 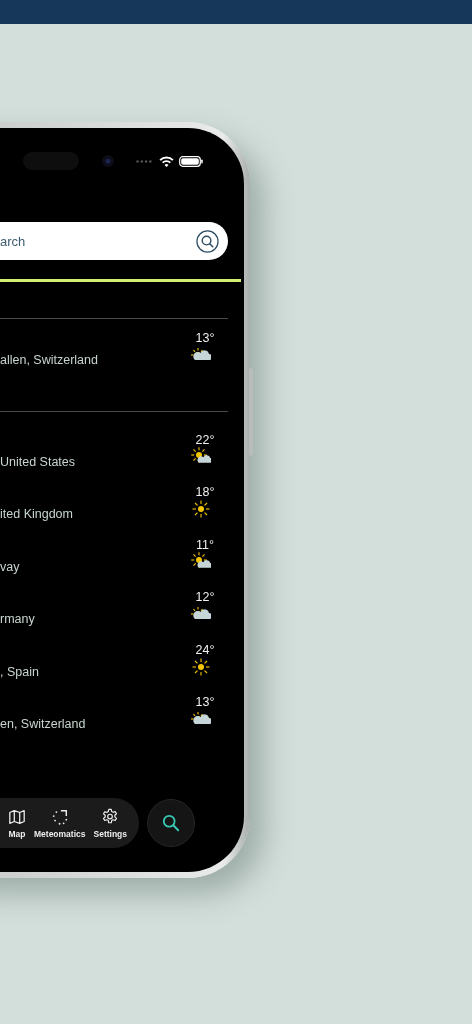 I want to click on location-name: United States, so click(x=38, y=462).